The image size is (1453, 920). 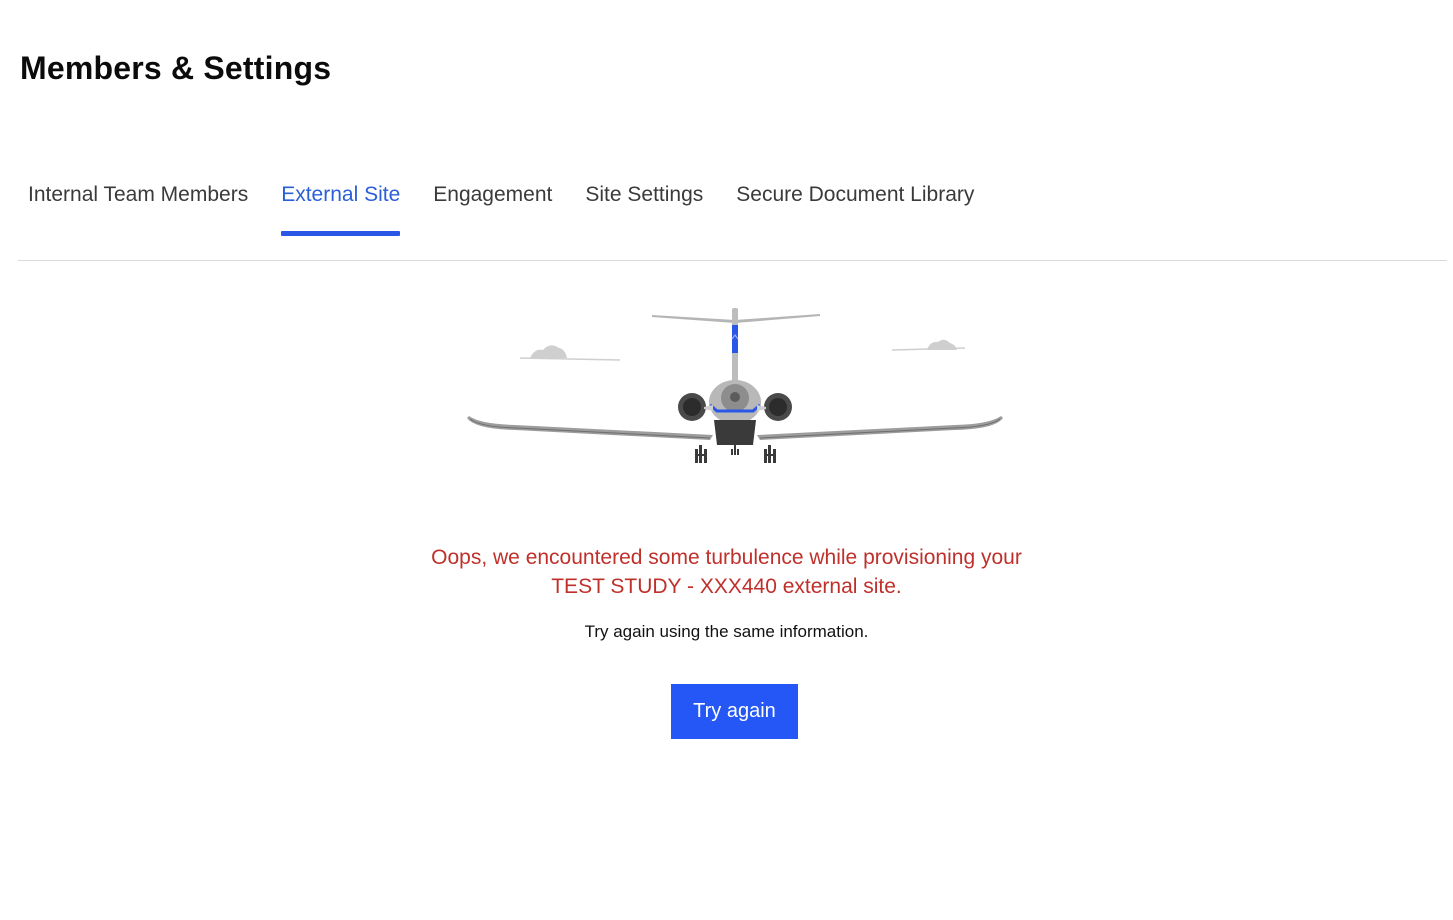 I want to click on active-tab-indicator, so click(x=341, y=233).